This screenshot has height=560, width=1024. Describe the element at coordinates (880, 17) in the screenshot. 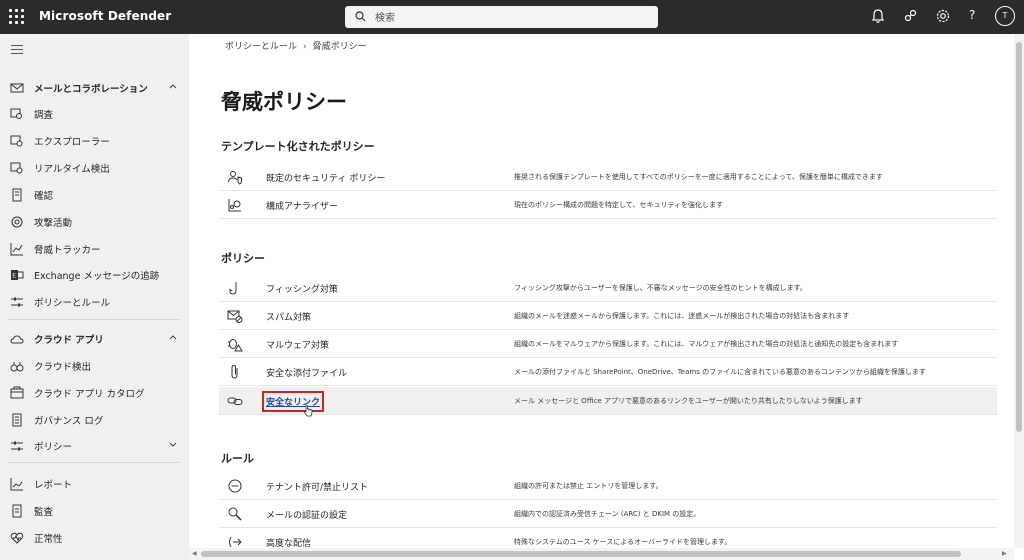

I see `bell-icon` at that location.